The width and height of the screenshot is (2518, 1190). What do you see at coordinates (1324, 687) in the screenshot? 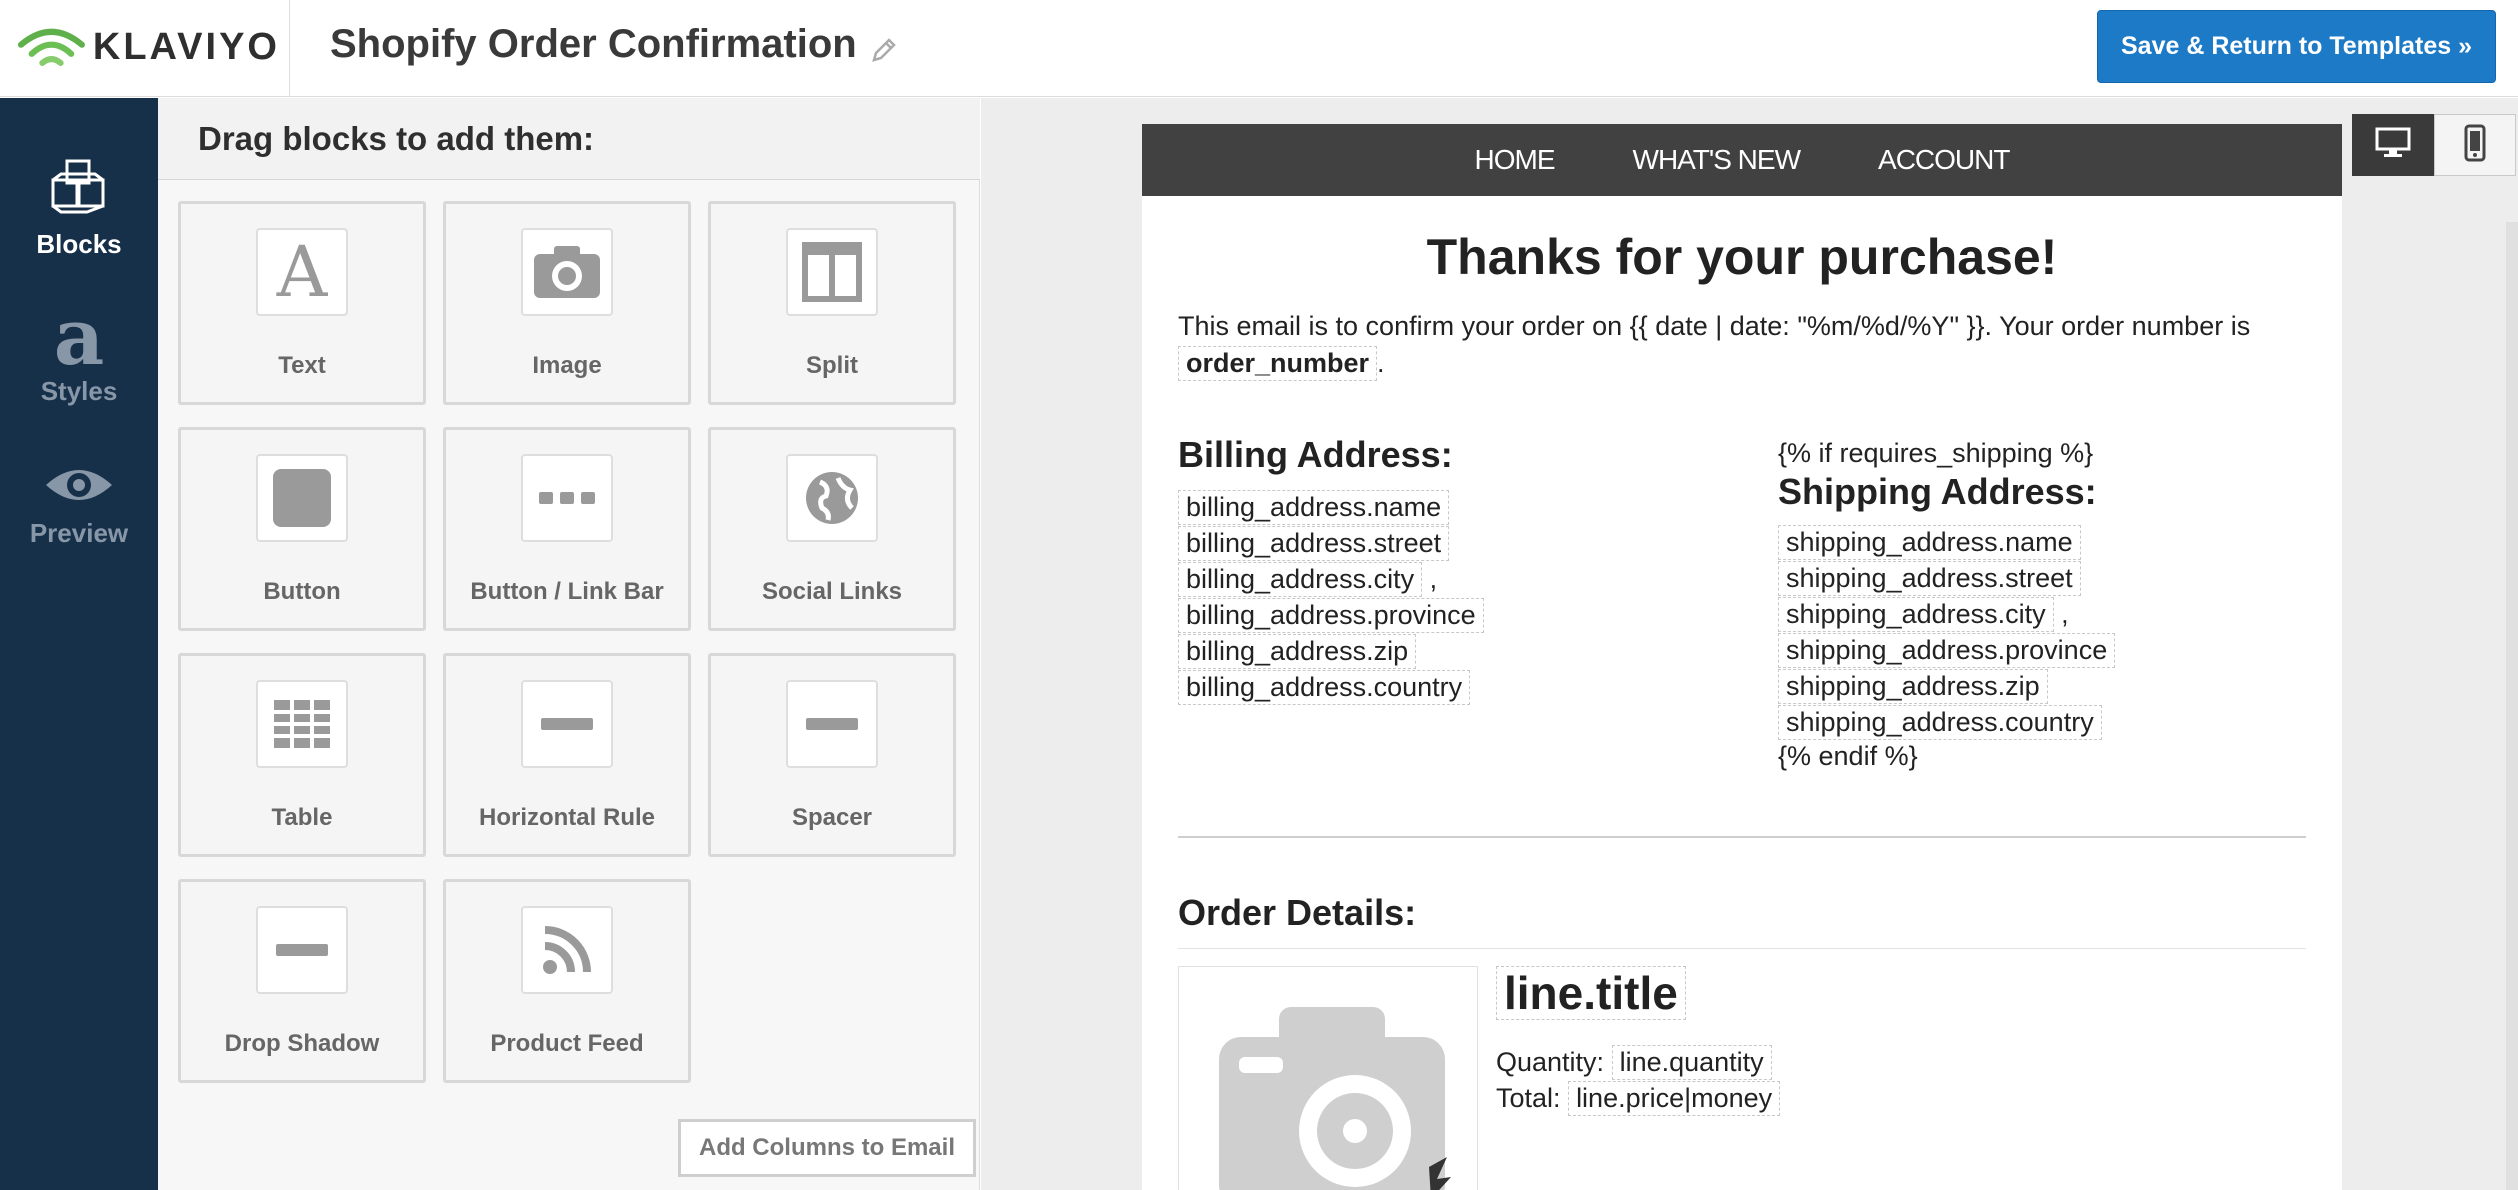
I see `billing-country-variable: billing_address.country` at bounding box center [1324, 687].